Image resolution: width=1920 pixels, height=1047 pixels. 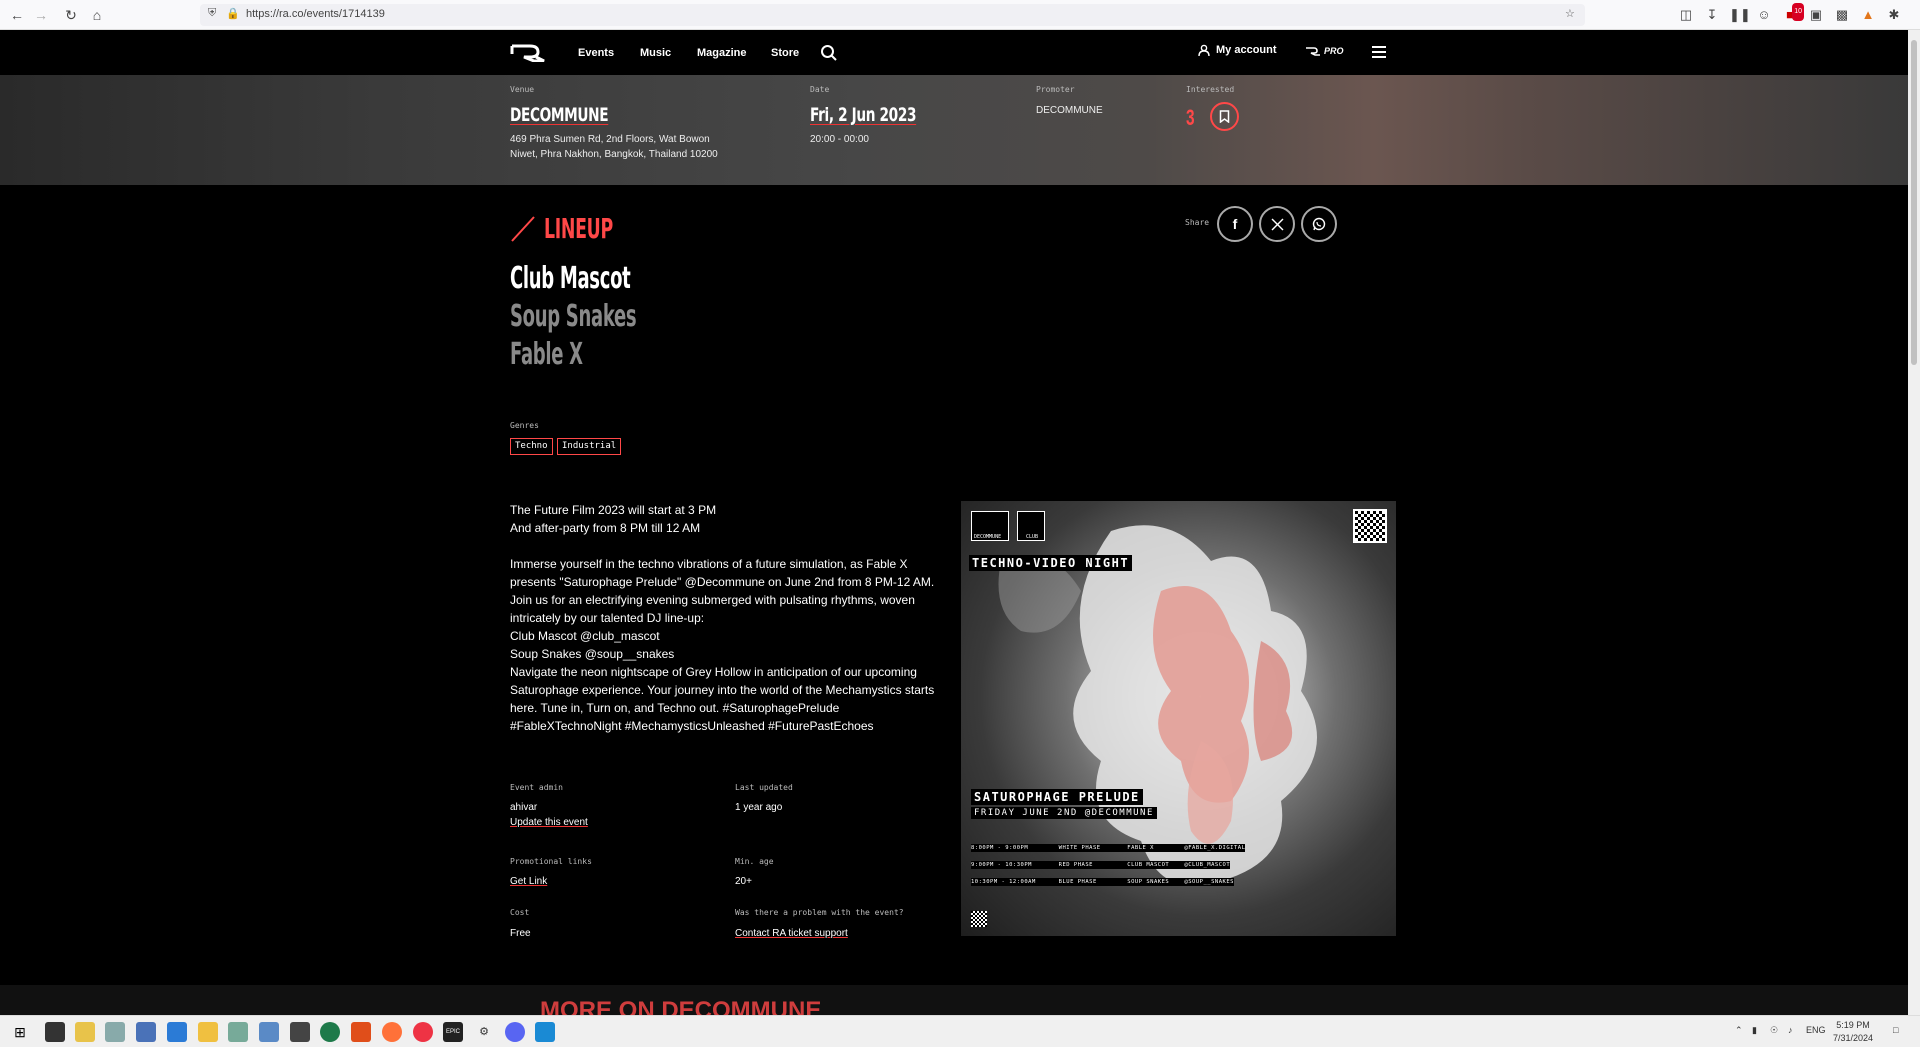 I want to click on nav-music: Music, so click(x=655, y=53).